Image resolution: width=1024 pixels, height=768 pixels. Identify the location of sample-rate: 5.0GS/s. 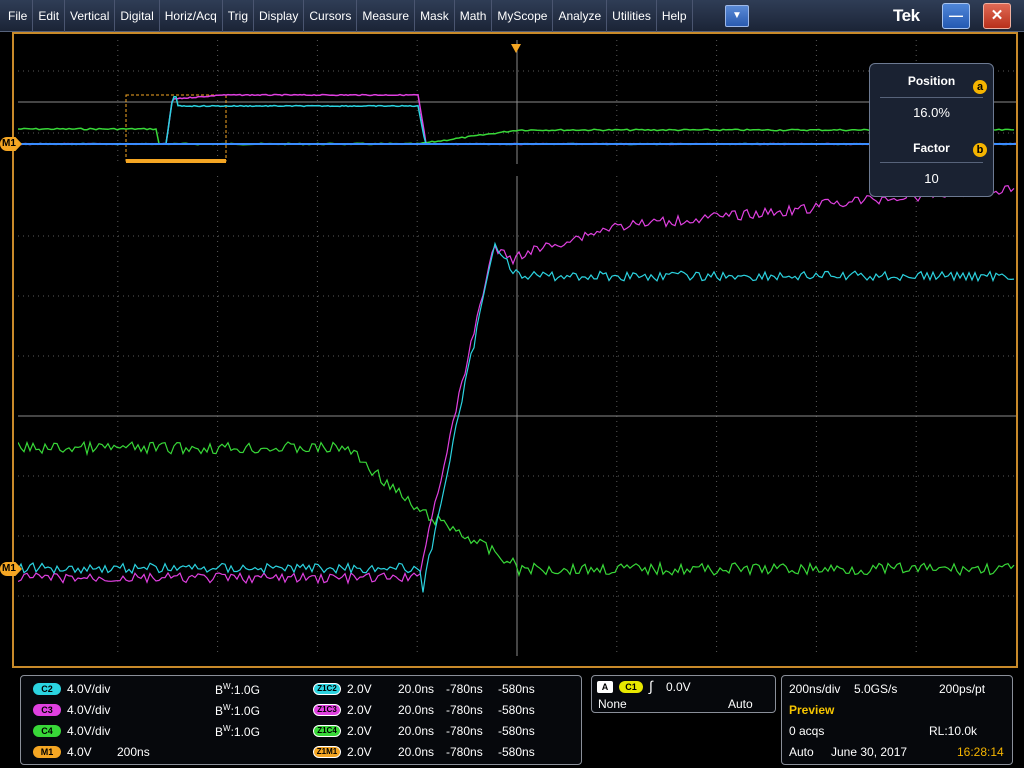
(876, 689).